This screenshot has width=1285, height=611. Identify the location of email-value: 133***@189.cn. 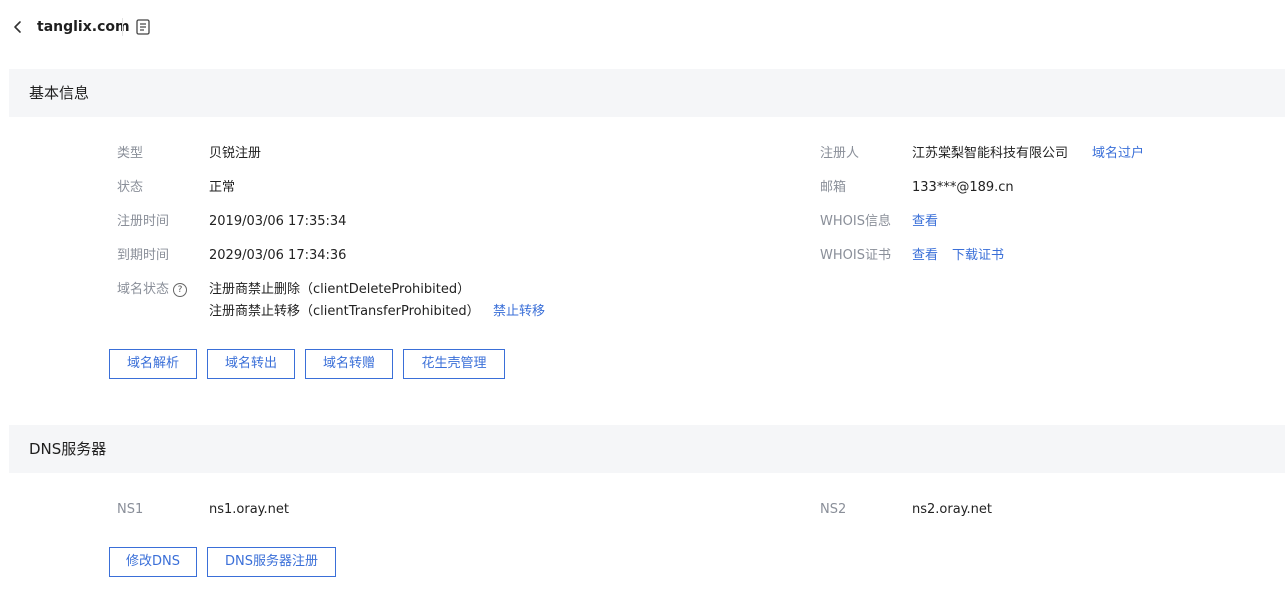
(963, 187).